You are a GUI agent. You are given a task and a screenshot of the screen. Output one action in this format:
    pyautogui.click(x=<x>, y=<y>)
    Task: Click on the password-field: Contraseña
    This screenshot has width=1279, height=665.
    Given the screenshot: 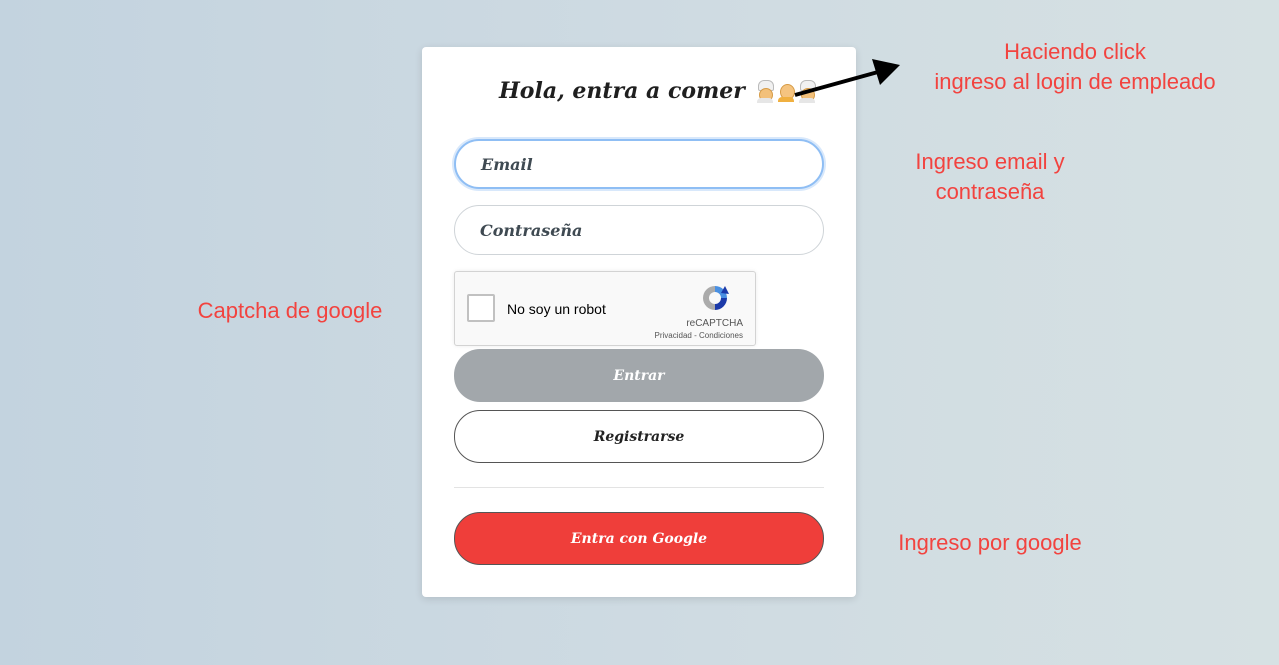 What is the action you would take?
    pyautogui.click(x=639, y=230)
    